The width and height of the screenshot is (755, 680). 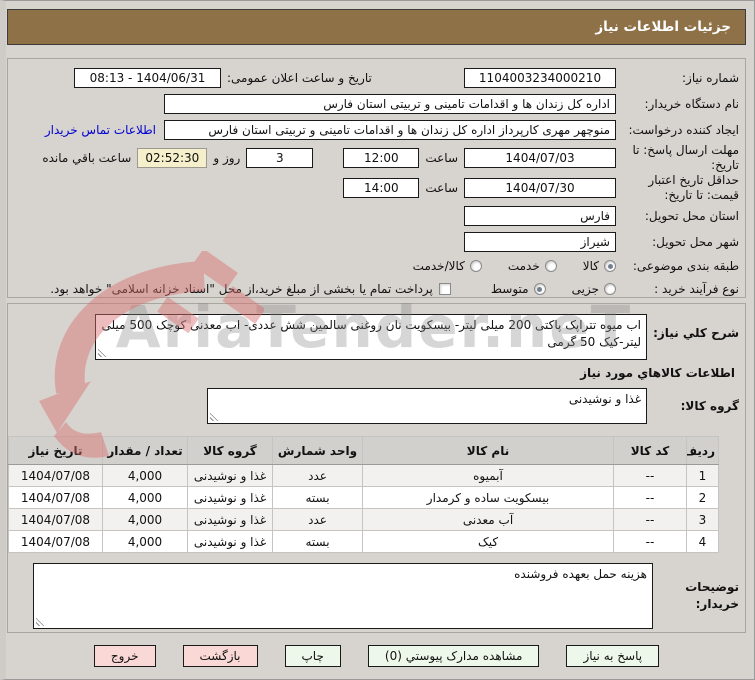 What do you see at coordinates (475, 266) in the screenshot?
I see `radio-goods-service` at bounding box center [475, 266].